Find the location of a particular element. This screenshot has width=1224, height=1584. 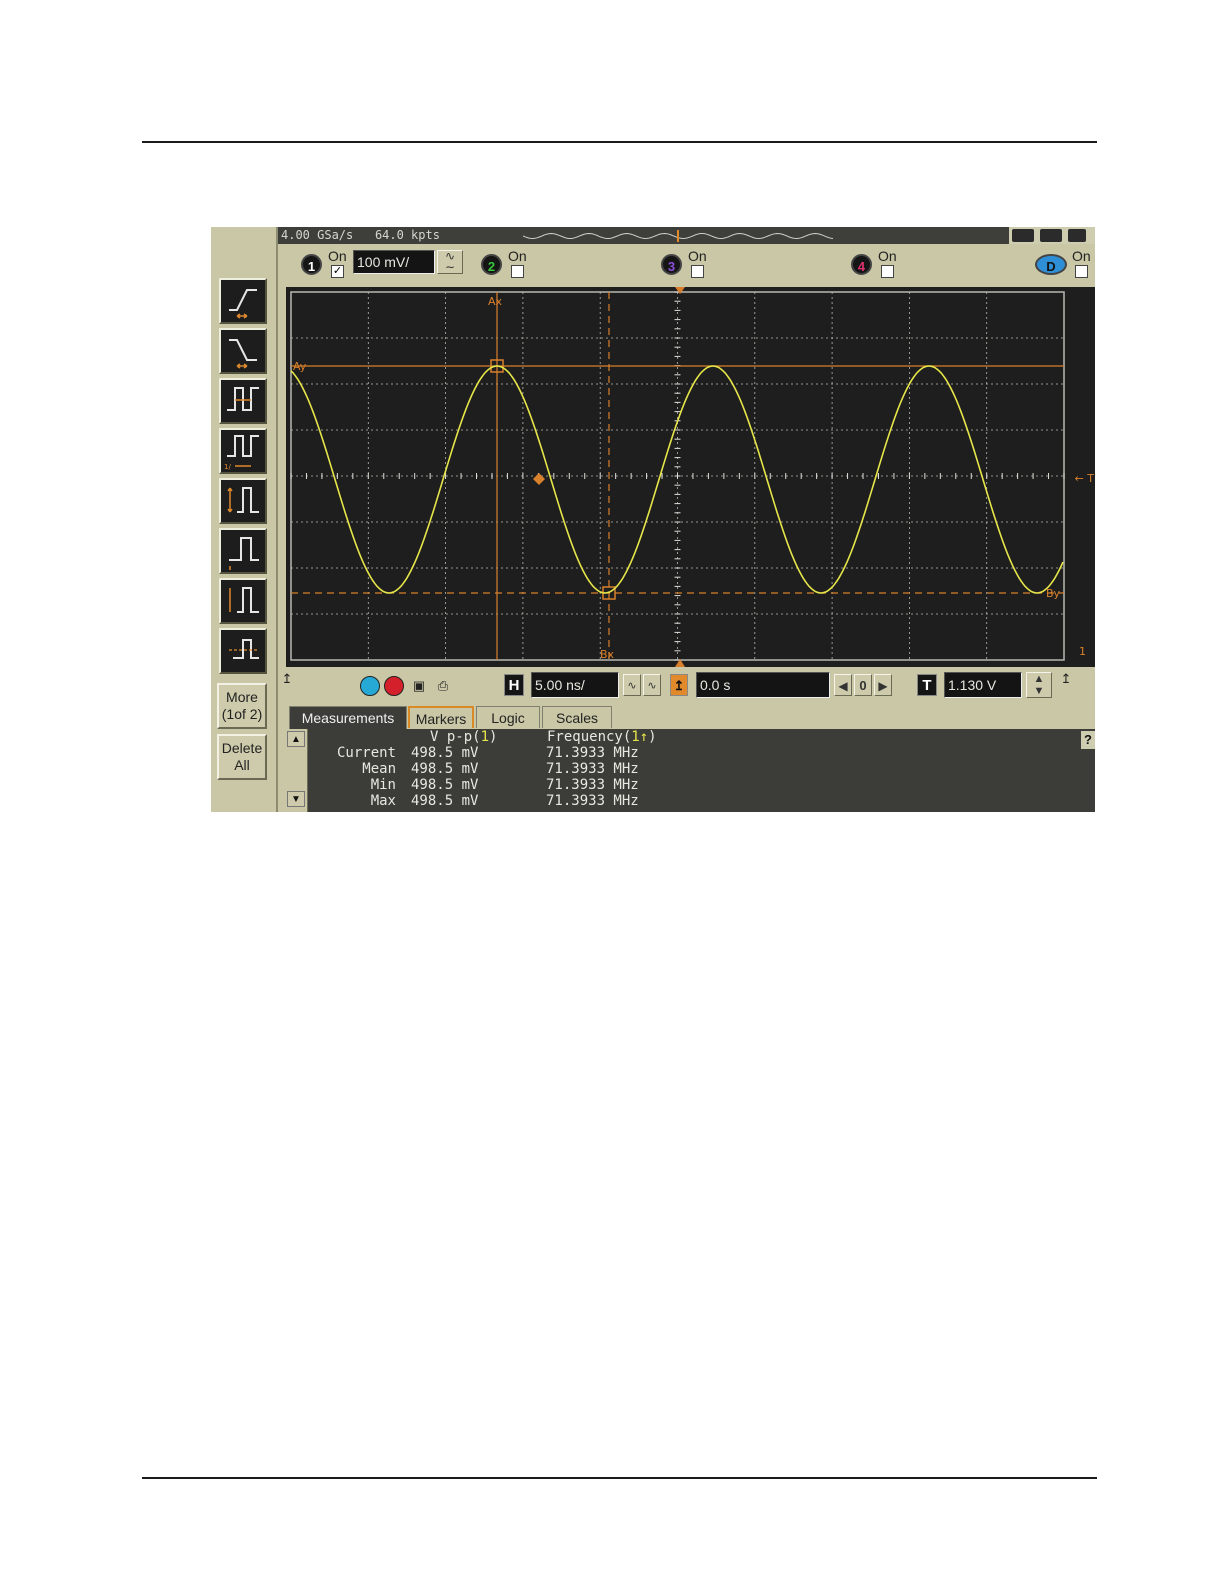

average-button is located at coordinates (243, 651).